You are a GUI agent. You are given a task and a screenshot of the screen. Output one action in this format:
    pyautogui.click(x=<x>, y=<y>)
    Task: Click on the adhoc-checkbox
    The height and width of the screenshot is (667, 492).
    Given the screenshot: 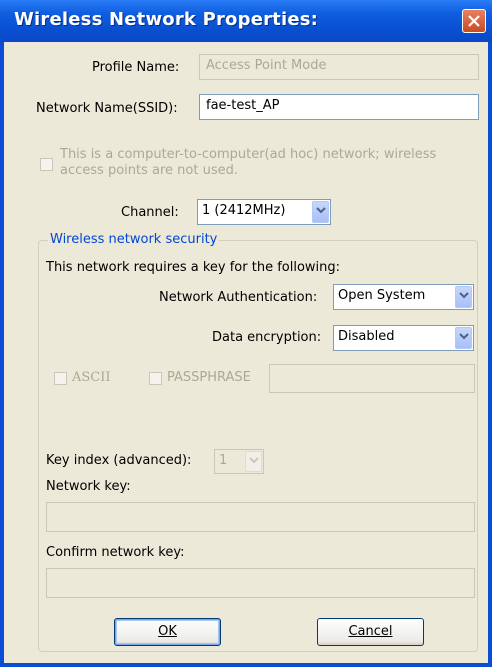 What is the action you would take?
    pyautogui.click(x=46, y=164)
    